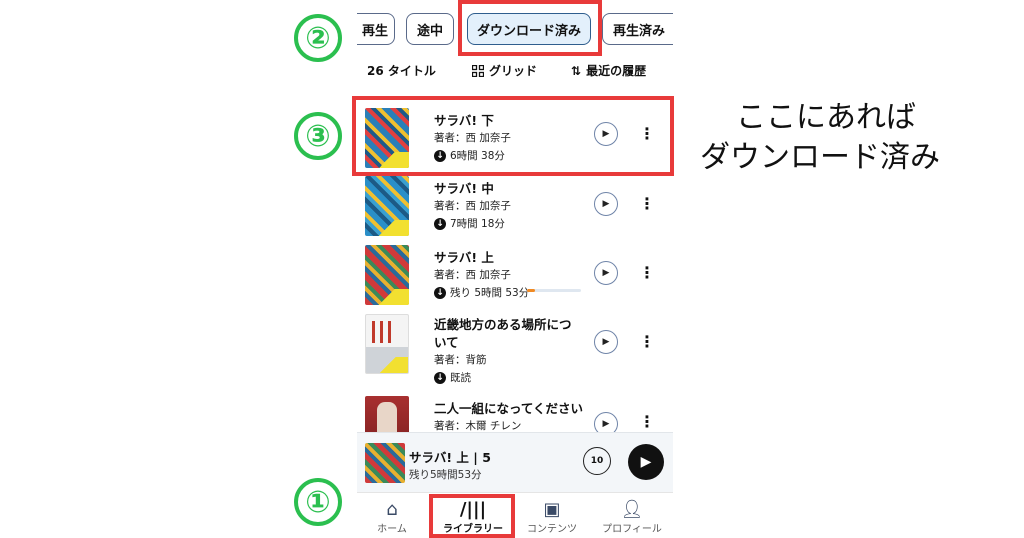 This screenshot has width=1024, height=538. I want to click on title-count-text: 26 タイトル, so click(401, 71).